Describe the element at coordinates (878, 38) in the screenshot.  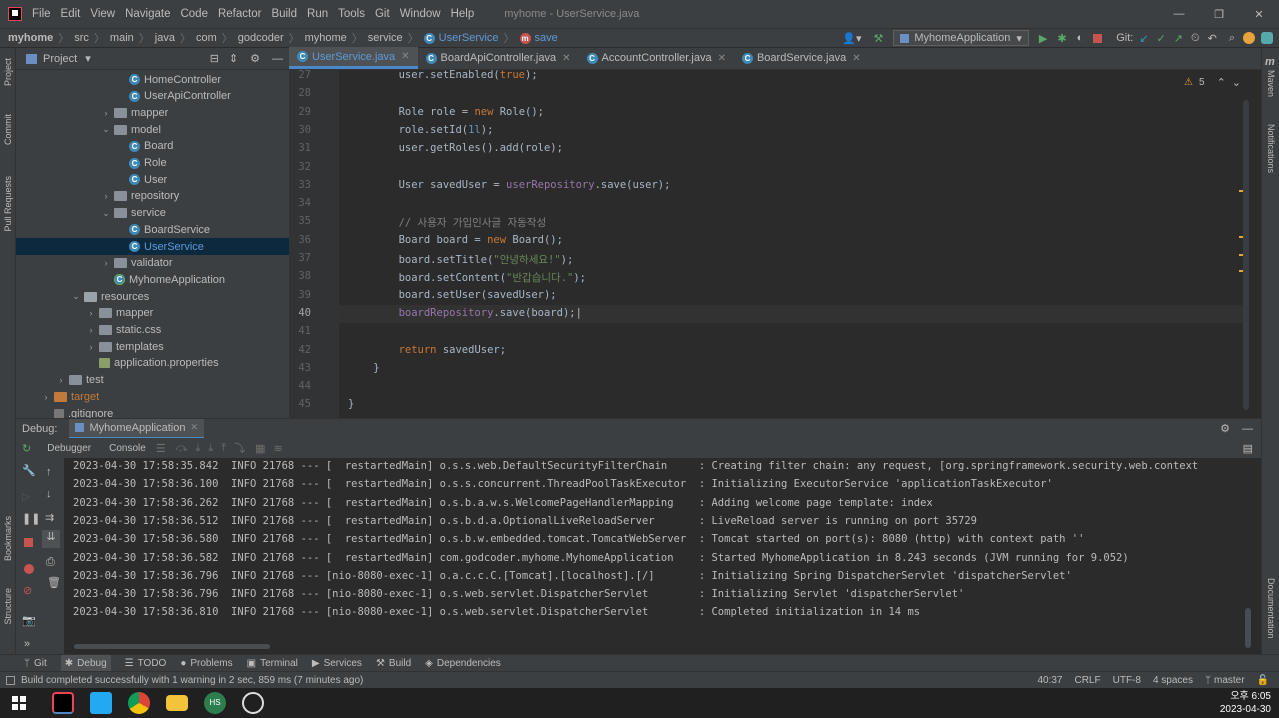
I see `hammer-icon: ⚒` at that location.